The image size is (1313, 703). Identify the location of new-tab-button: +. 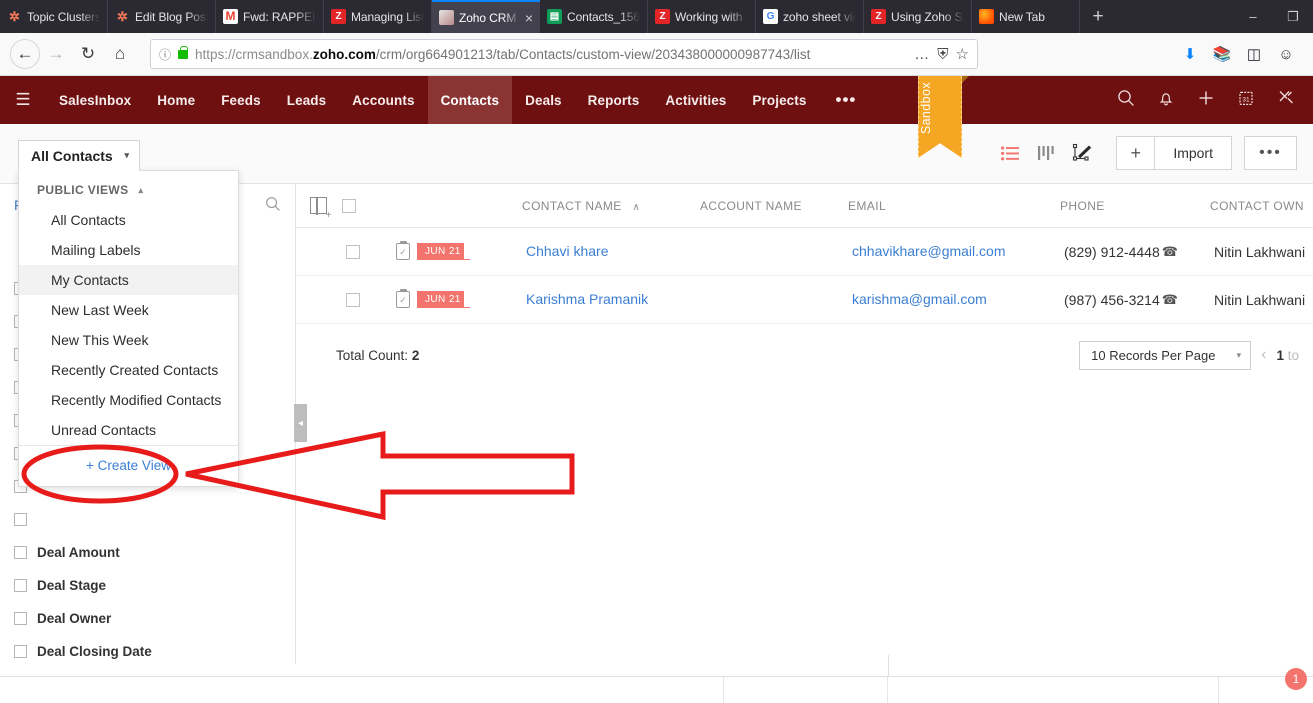
(1098, 16).